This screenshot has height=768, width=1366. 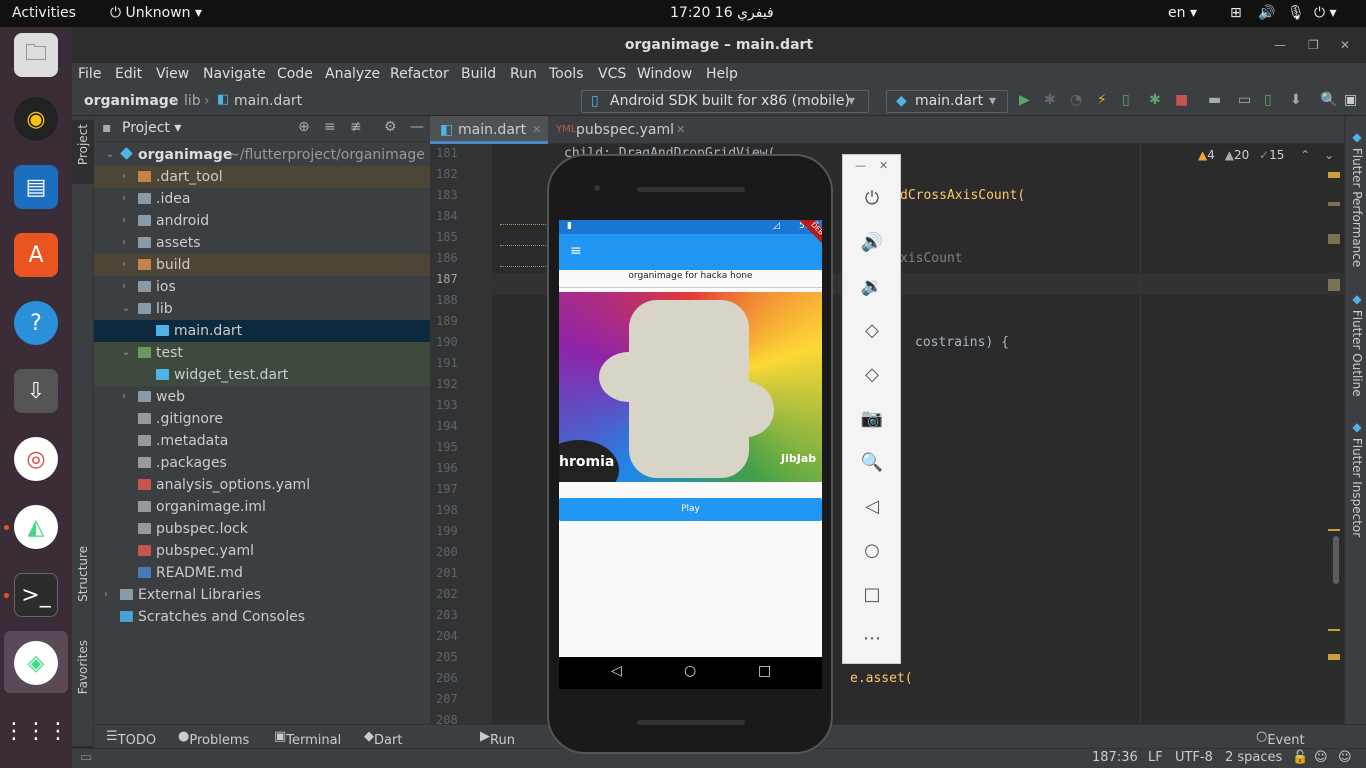 What do you see at coordinates (1313, 45) in the screenshot?
I see `maximize-icon: ❐` at bounding box center [1313, 45].